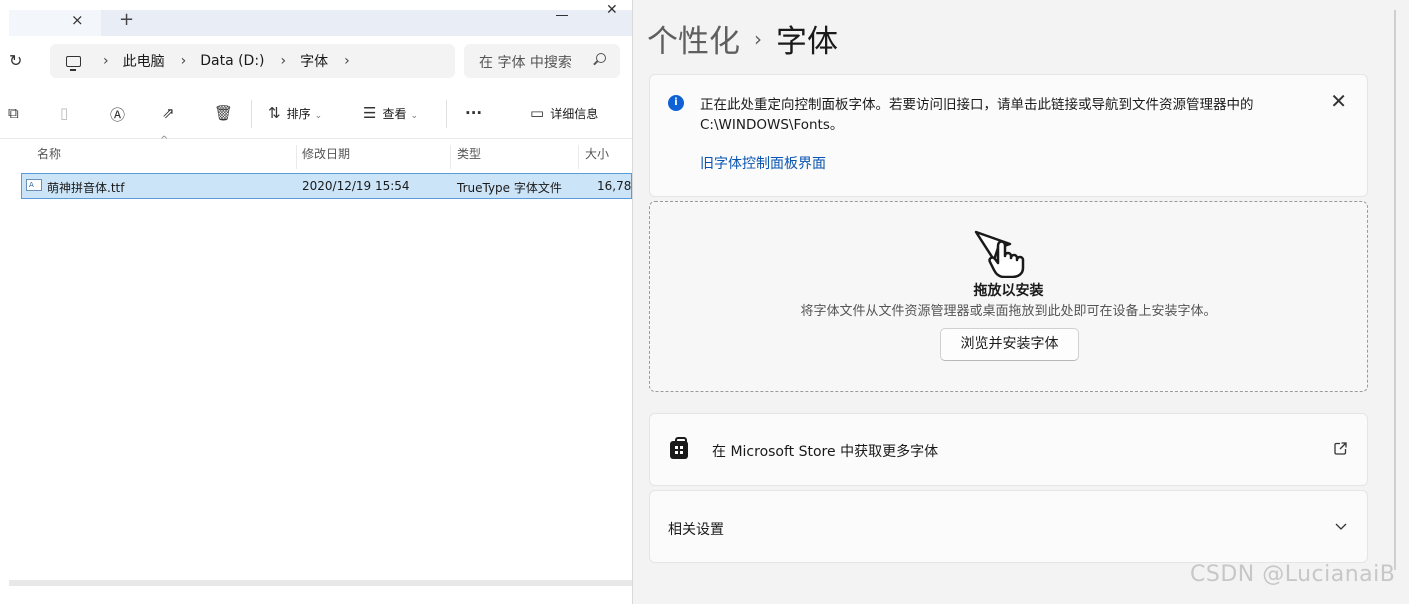 The width and height of the screenshot is (1409, 604). I want to click on drop-subtitle: 将字体文件从文件资源管理器或桌面拖放到此处即可在设备上安装字体。, so click(1008, 311).